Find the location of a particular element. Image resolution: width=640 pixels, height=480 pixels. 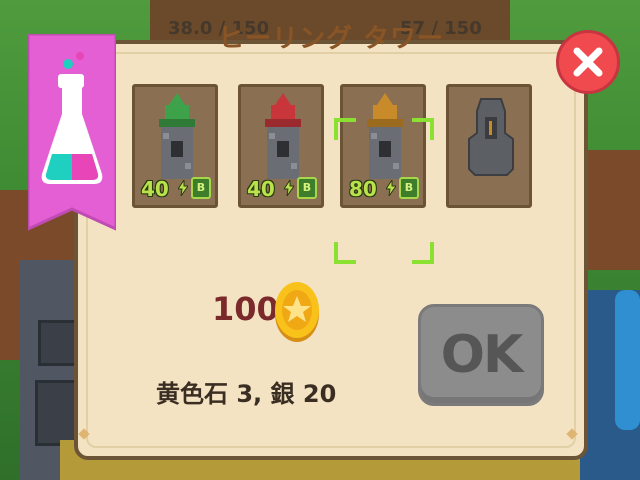

blue-pipe is located at coordinates (627, 360).